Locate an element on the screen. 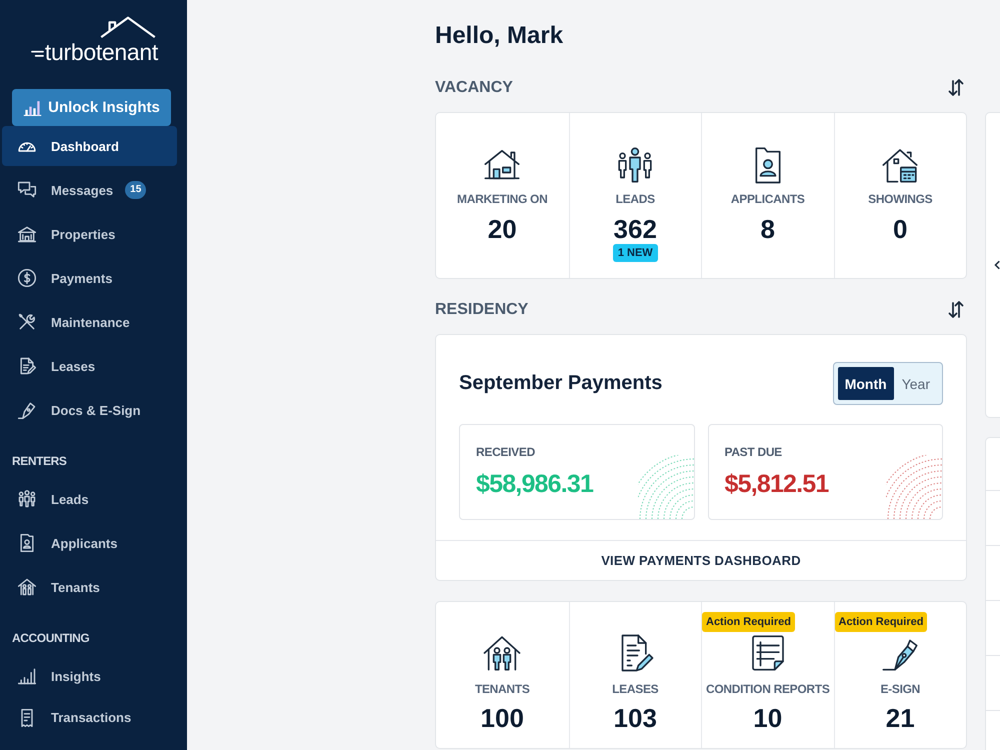  section-title: VACANCY is located at coordinates (474, 88).